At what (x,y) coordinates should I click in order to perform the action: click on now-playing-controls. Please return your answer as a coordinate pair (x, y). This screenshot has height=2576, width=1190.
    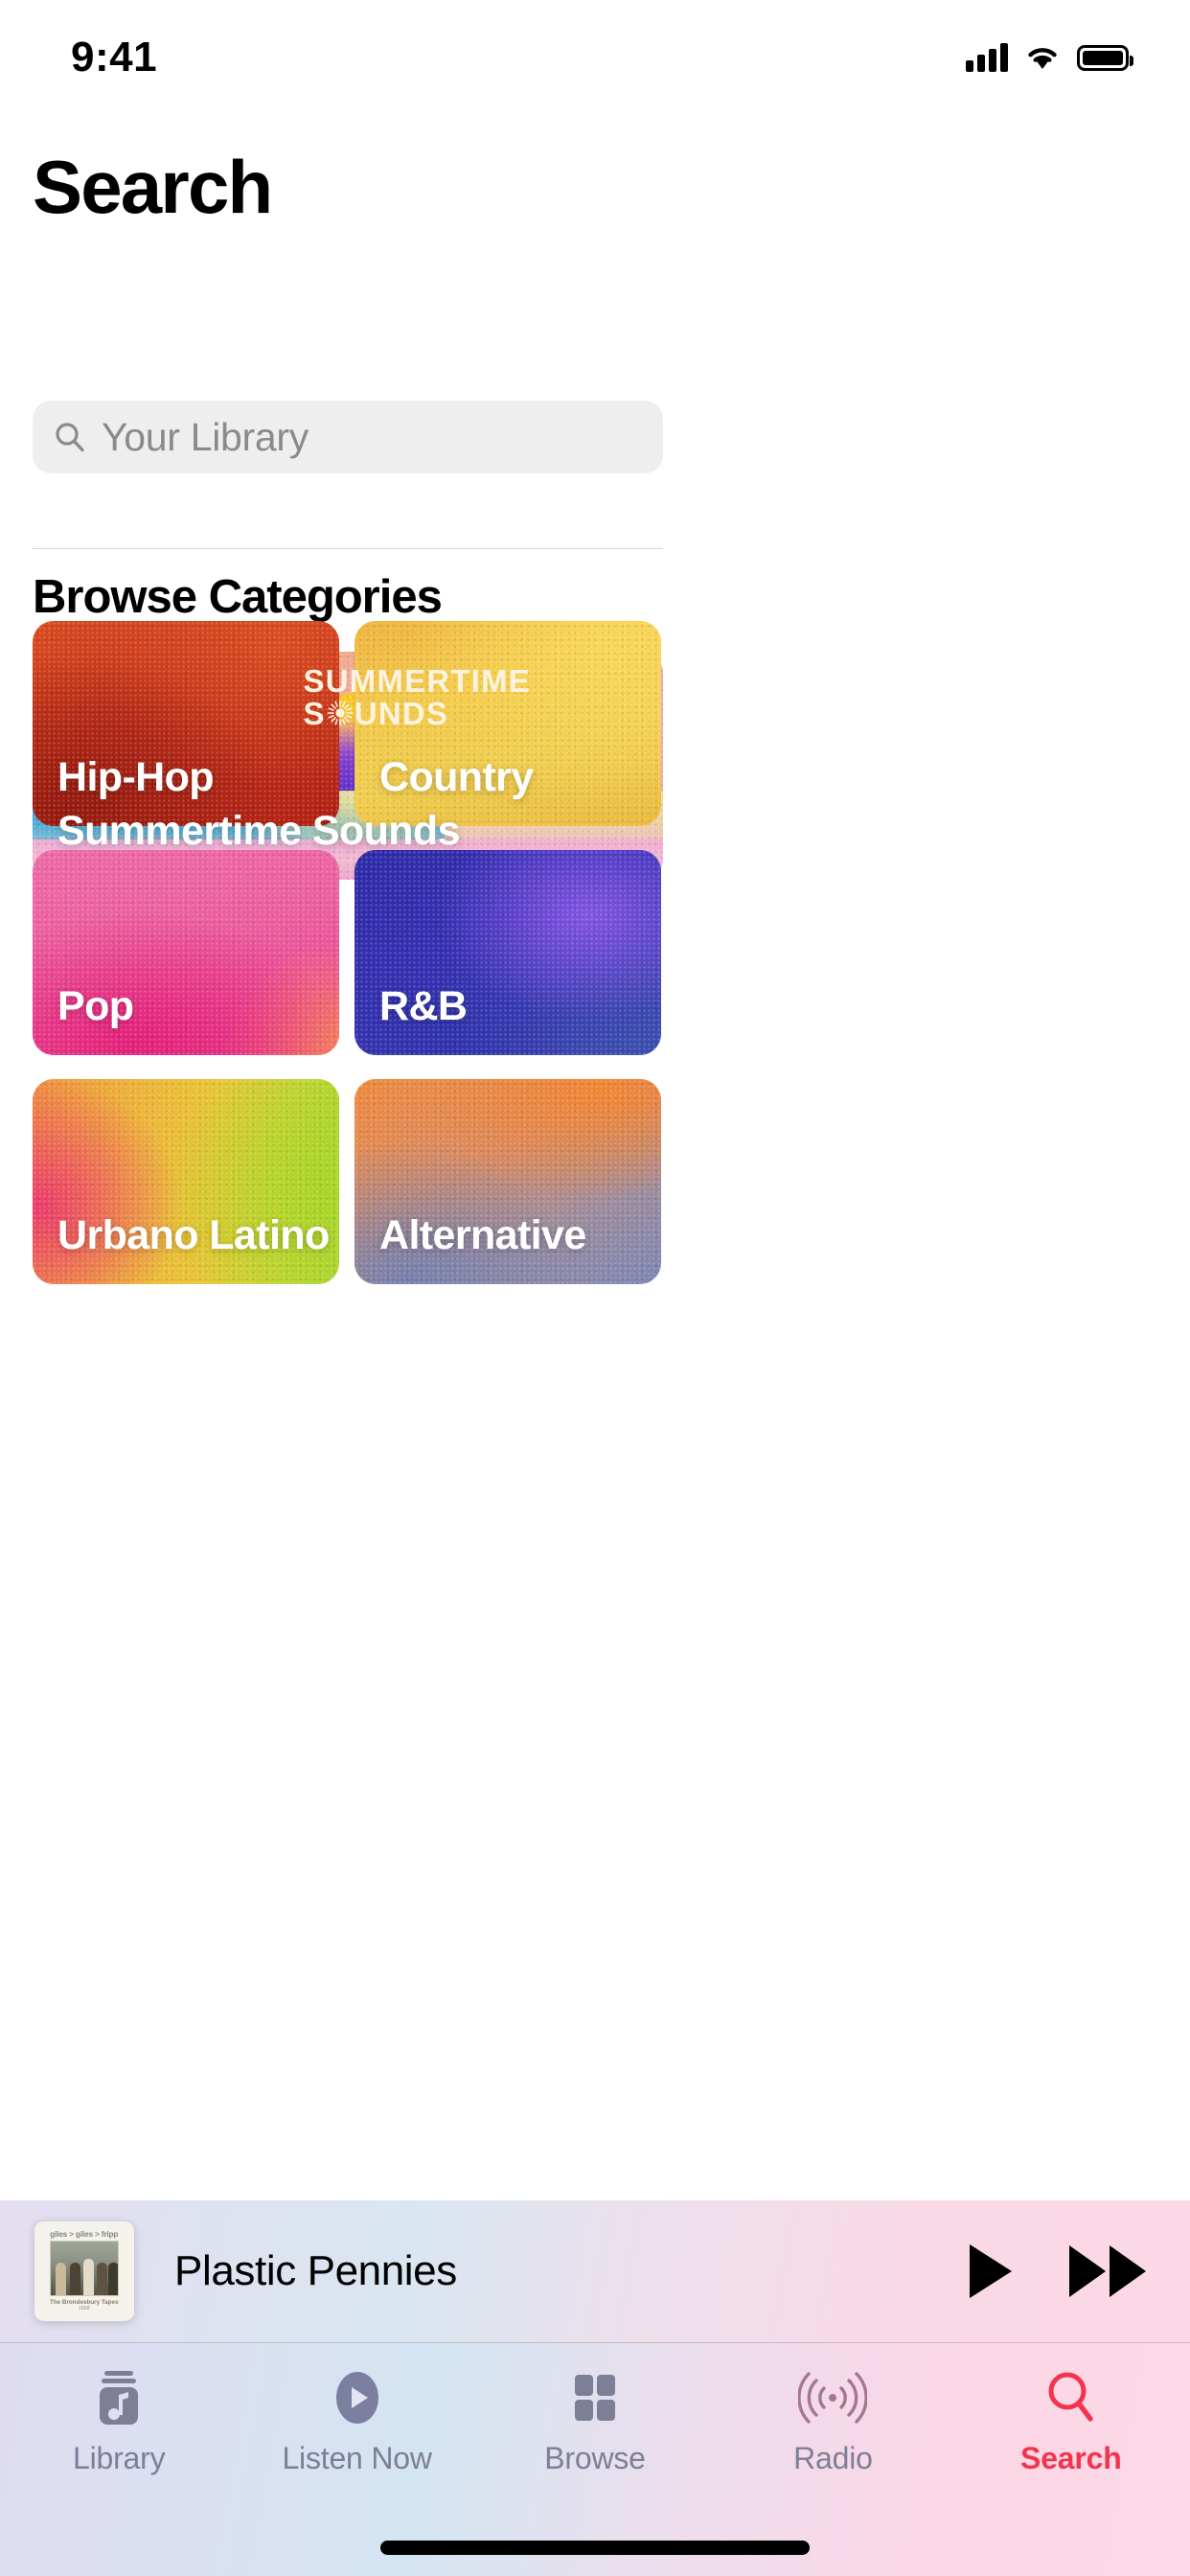
    Looking at the image, I should click on (1057, 2271).